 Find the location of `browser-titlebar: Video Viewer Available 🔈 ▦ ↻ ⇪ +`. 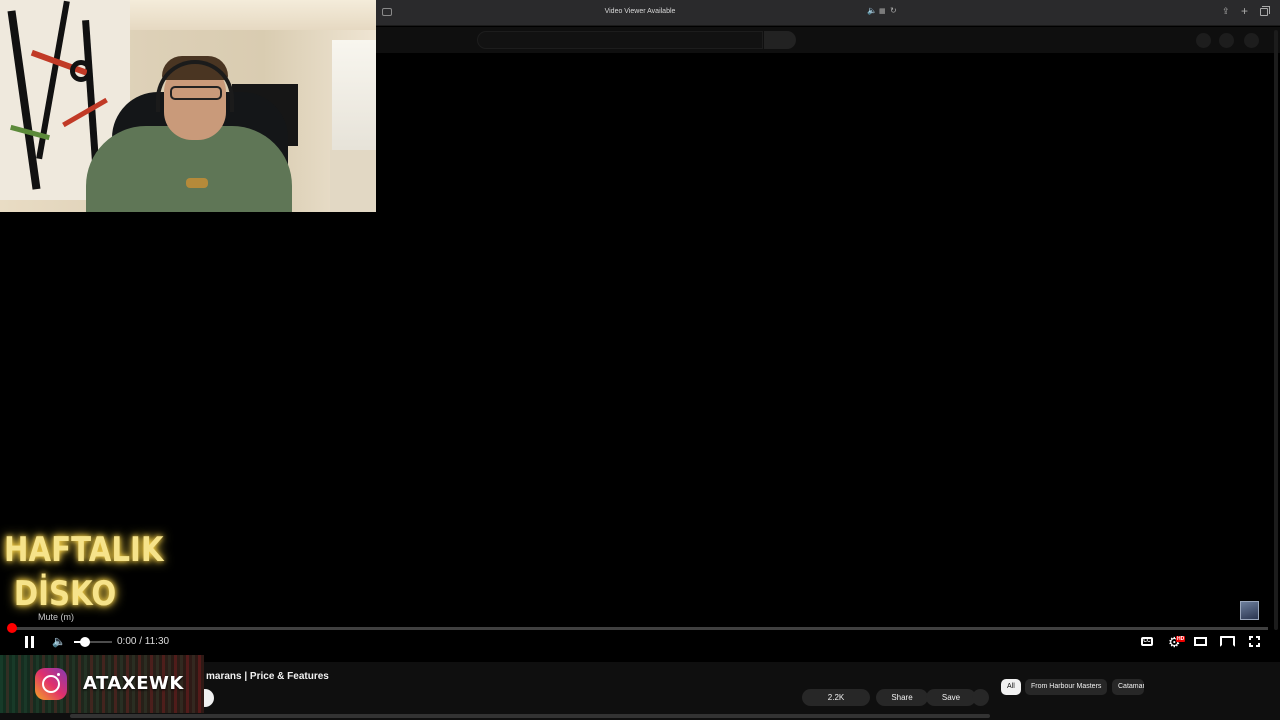

browser-titlebar: Video Viewer Available 🔈 ▦ ↻ ⇪ + is located at coordinates (828, 13).